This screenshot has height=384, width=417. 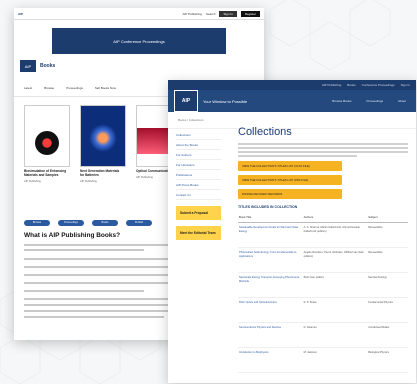 I want to click on authors-cell: Bolin Liao (editor), so click(x=335, y=285).